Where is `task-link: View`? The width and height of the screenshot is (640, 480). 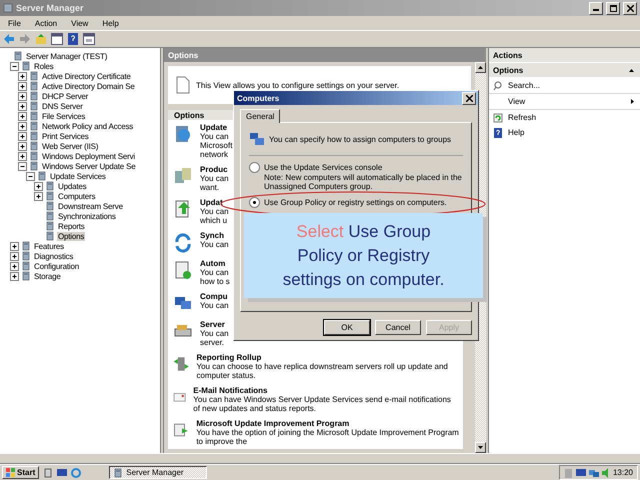
task-link: View is located at coordinates (567, 101).